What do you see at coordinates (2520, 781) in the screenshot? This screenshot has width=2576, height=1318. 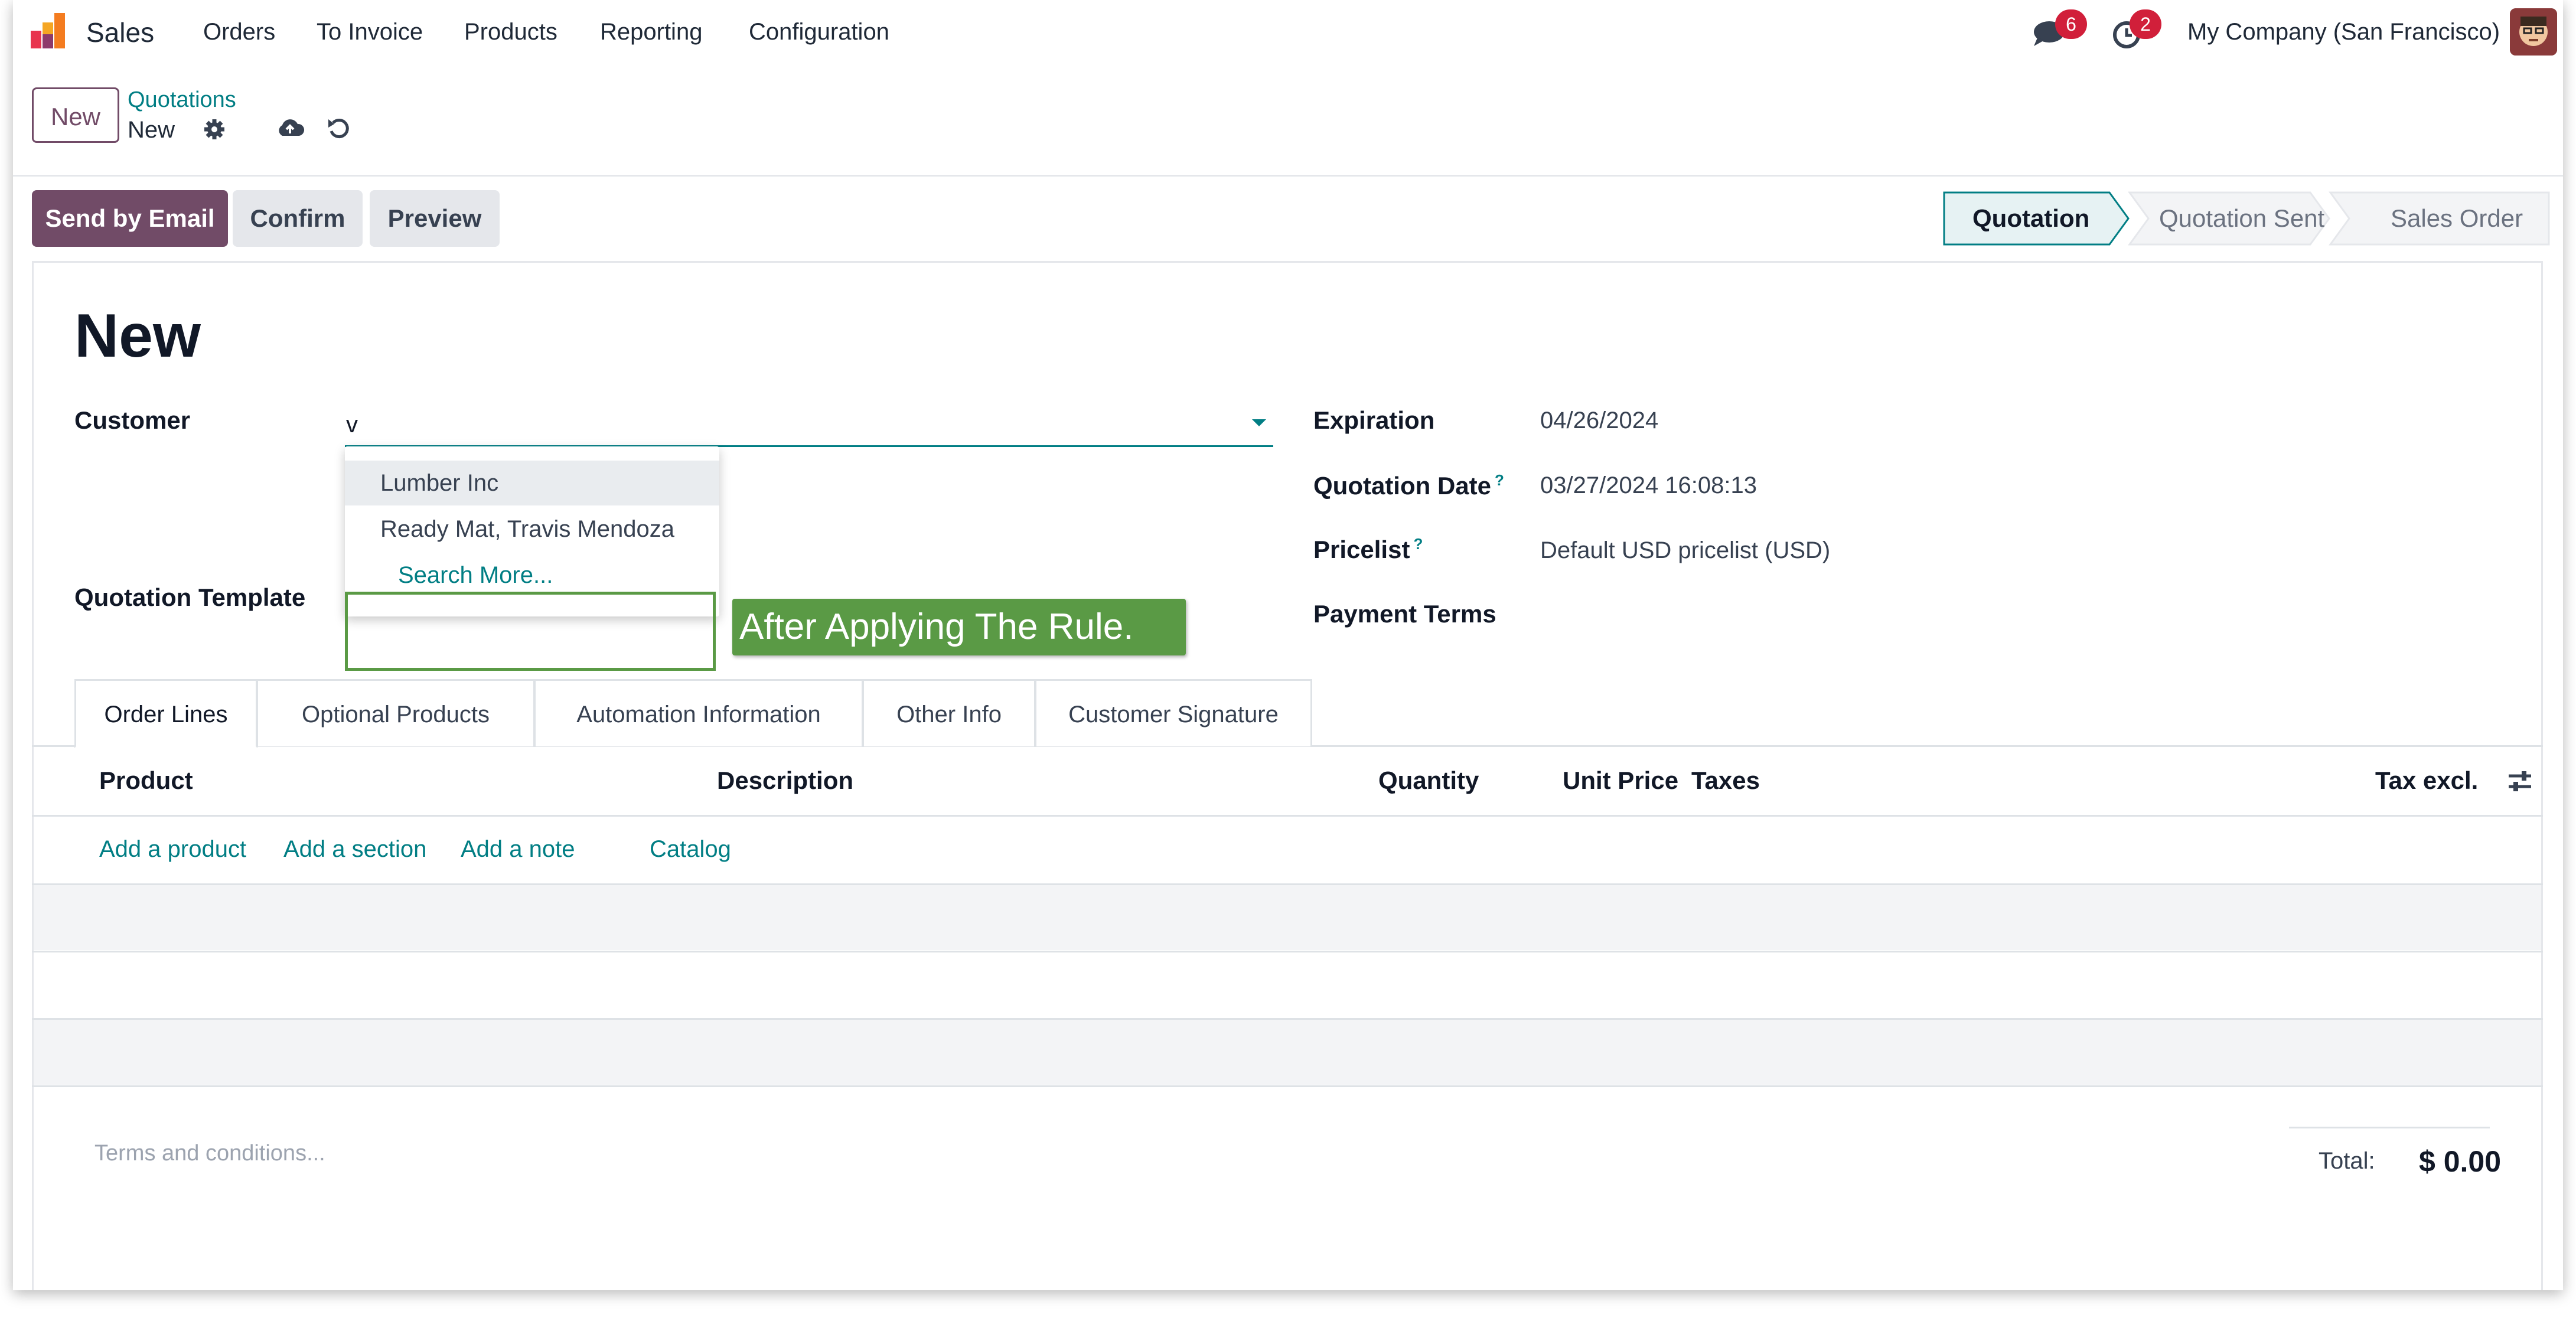 I see `optional-columns-icon` at bounding box center [2520, 781].